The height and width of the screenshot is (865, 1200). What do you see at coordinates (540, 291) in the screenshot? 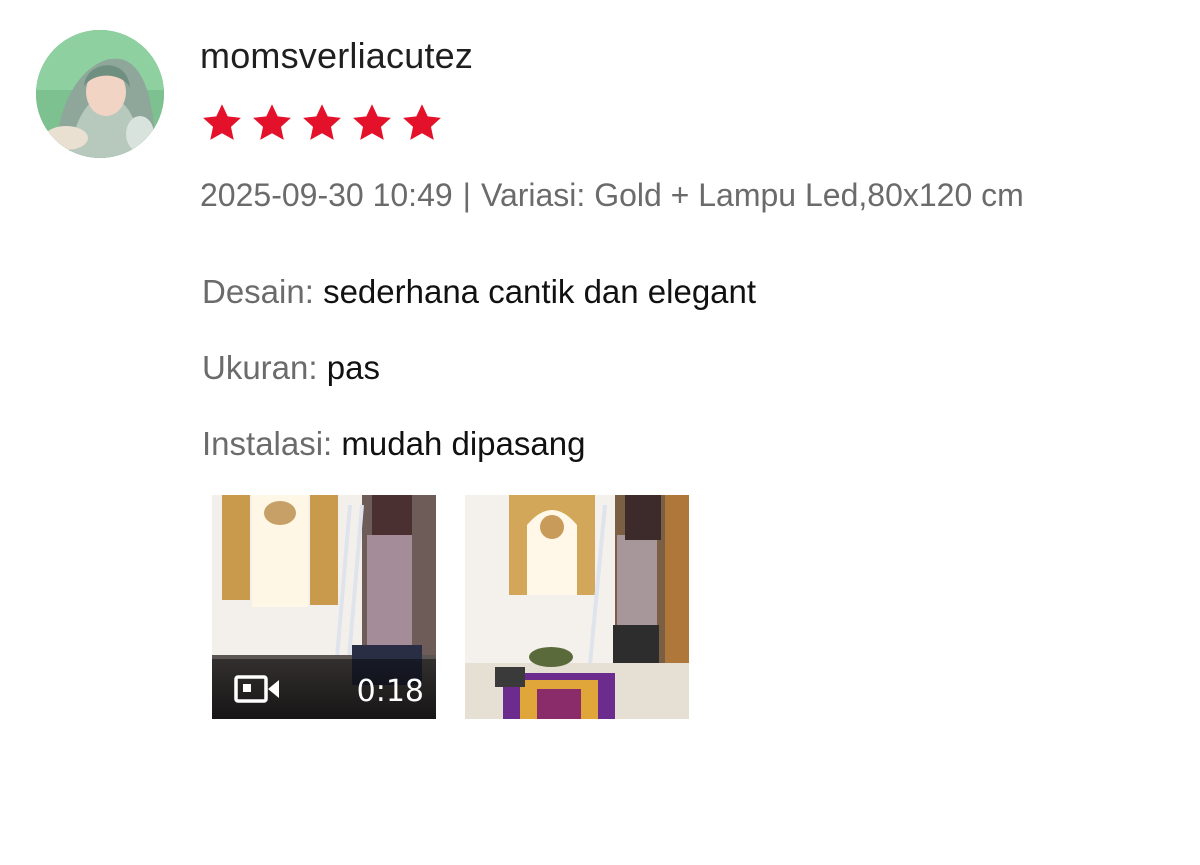
I see `attribute-value: sederhana cantik dan elegant` at bounding box center [540, 291].